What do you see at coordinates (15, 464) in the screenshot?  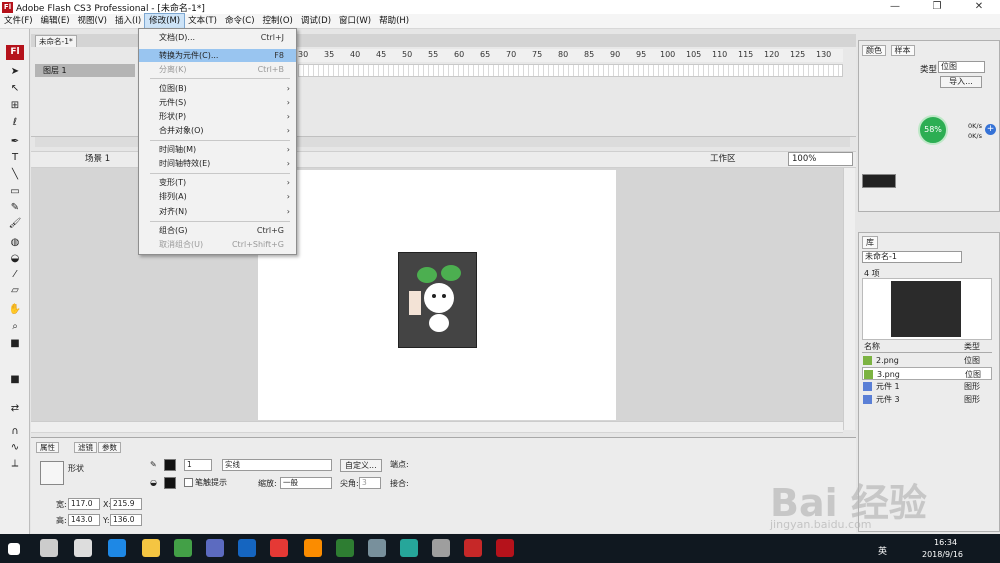 I see `straighten-icon: ⟂` at bounding box center [15, 464].